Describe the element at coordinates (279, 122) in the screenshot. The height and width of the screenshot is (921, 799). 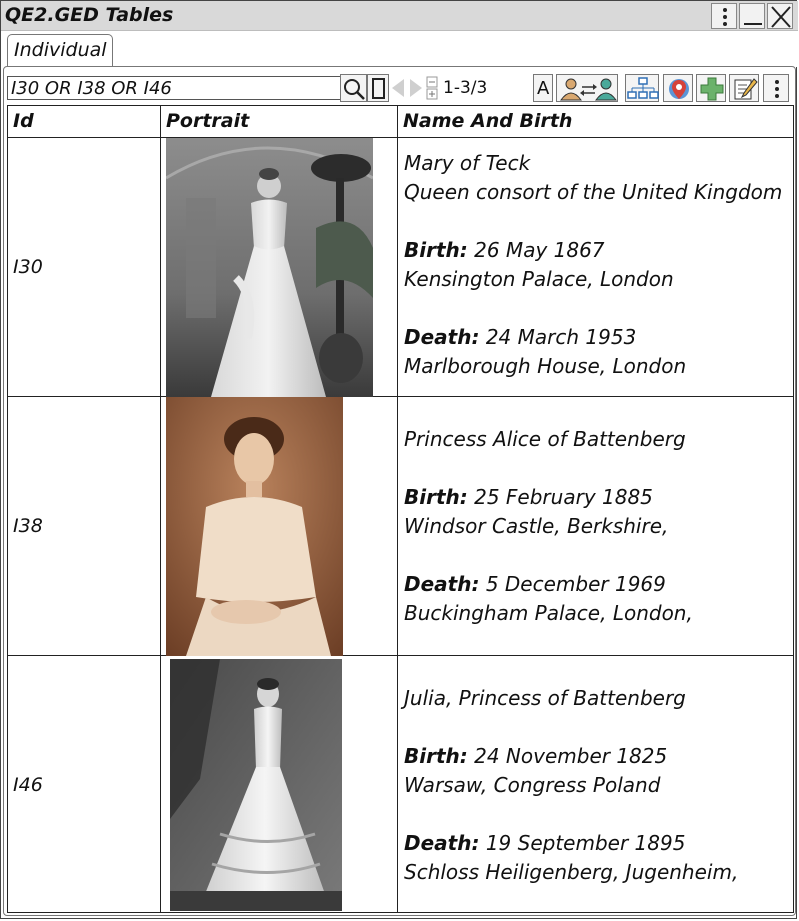
I see `column-header-portrait: Portrait` at that location.